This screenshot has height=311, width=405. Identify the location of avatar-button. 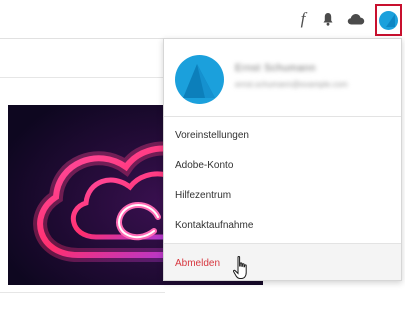
(388, 20).